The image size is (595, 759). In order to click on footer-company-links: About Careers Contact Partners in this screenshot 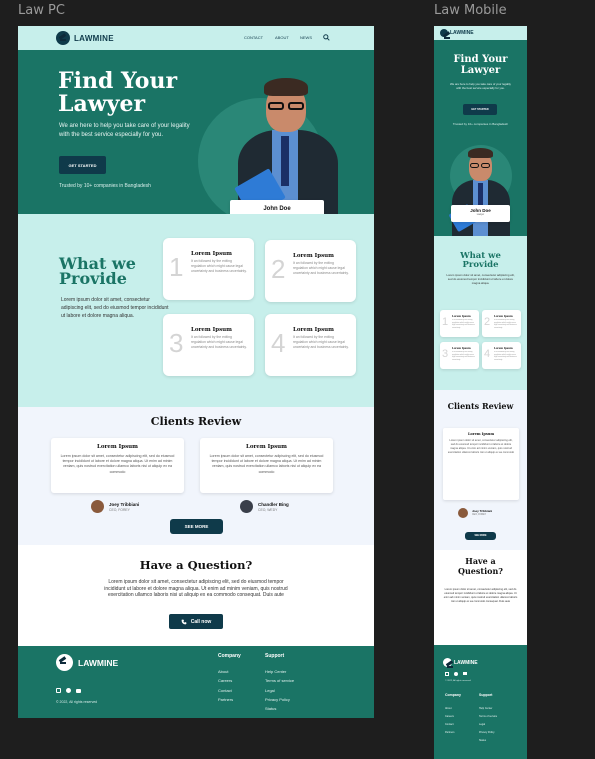, I will do `click(225, 685)`.